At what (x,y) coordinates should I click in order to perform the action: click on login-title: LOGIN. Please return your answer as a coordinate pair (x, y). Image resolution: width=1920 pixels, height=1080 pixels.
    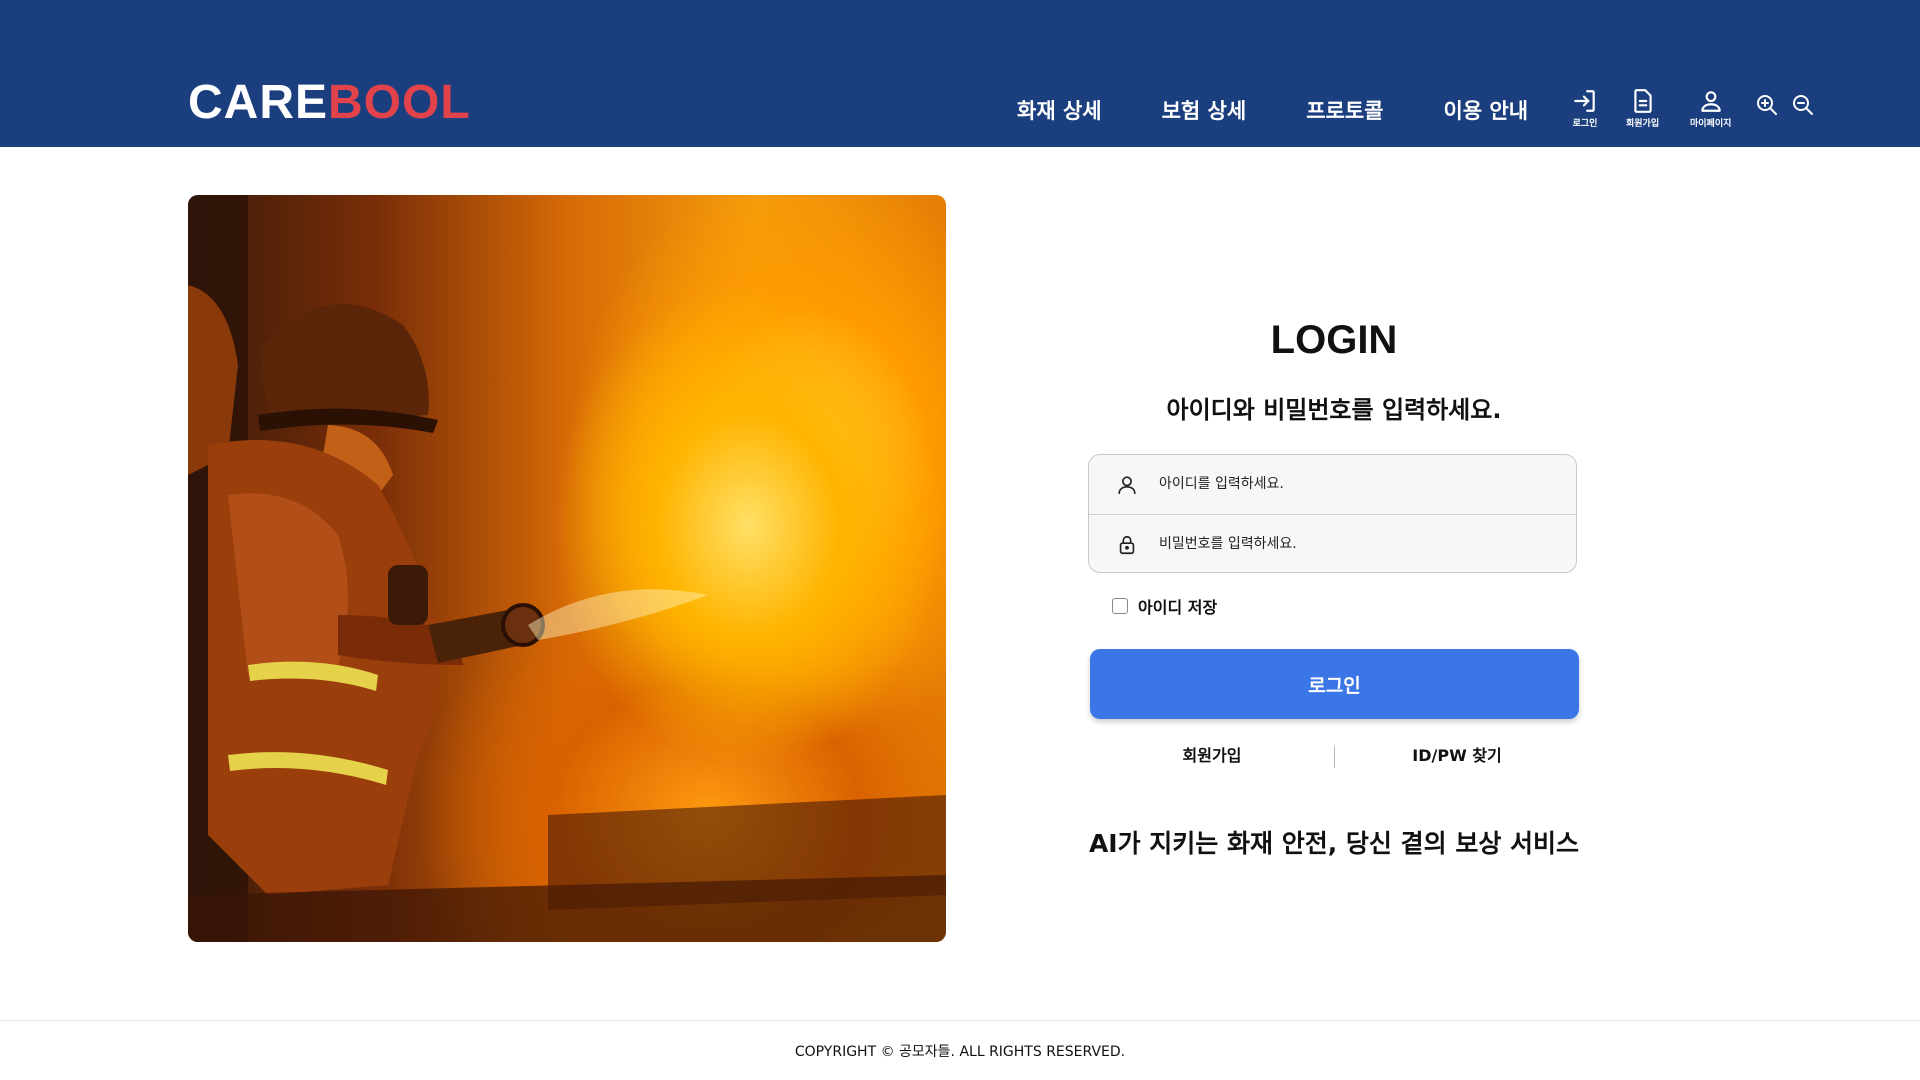
    Looking at the image, I should click on (1334, 340).